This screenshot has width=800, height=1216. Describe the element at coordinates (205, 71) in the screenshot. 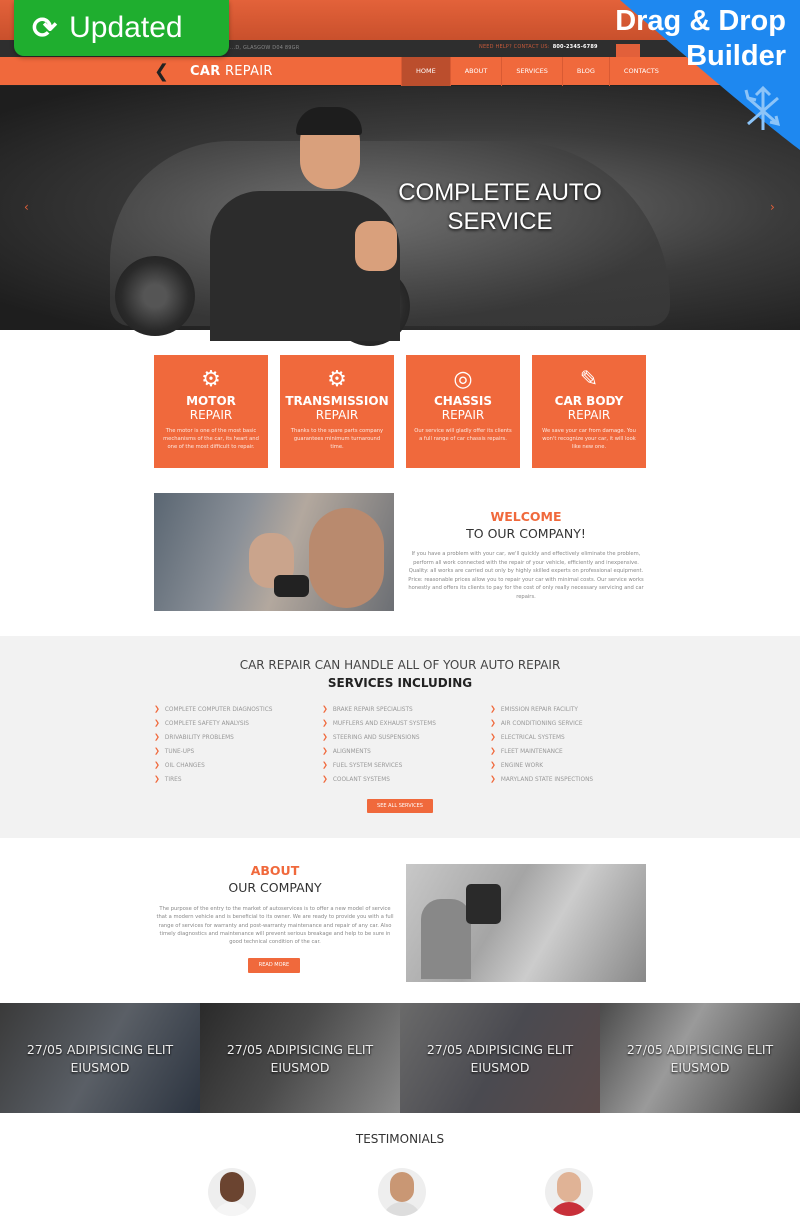

I see `logo-bold: CAR` at that location.